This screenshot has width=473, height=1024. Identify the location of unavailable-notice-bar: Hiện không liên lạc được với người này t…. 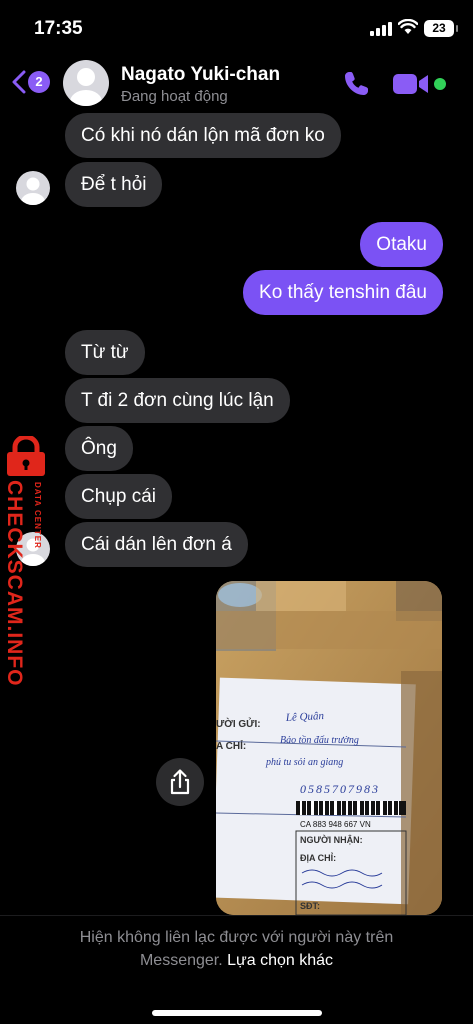
(236, 969).